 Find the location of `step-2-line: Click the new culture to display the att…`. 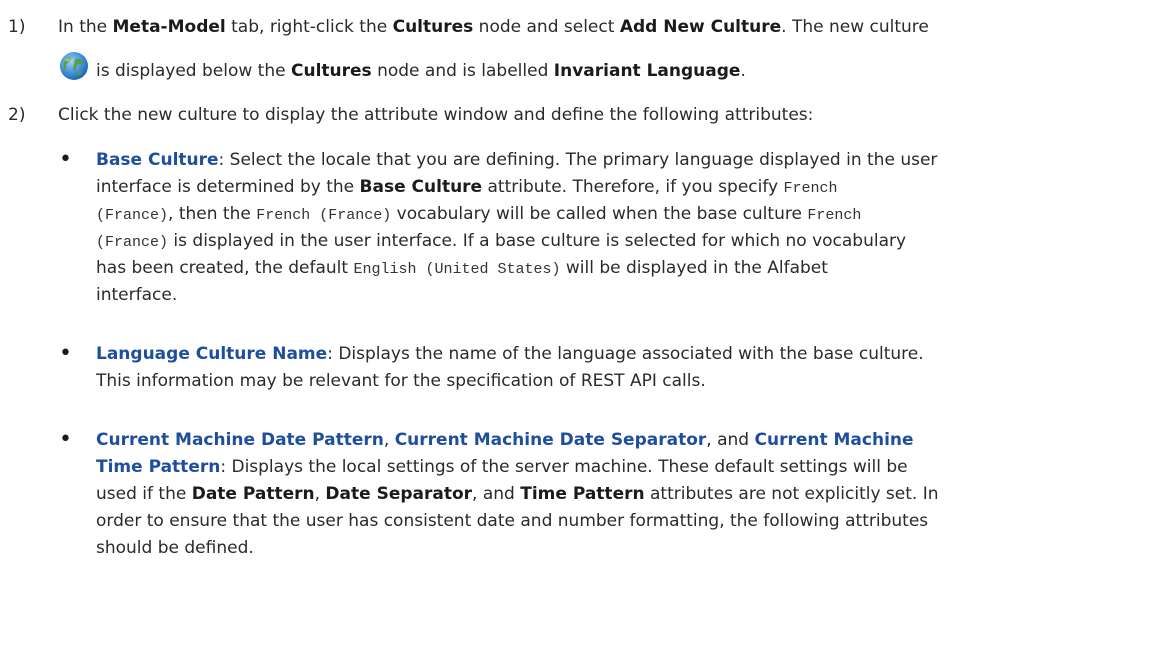

step-2-line: Click the new culture to display the att… is located at coordinates (436, 115).